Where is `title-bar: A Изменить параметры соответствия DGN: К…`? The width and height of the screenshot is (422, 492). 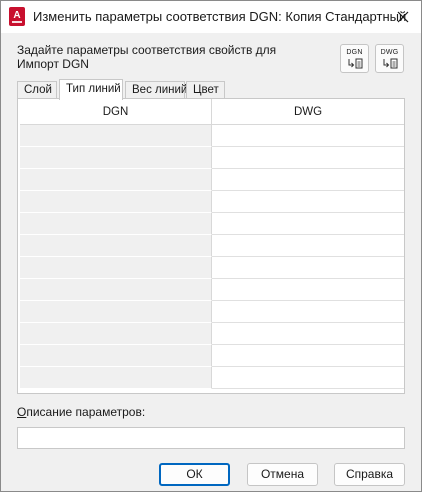
title-bar: A Изменить параметры соответствия DGN: К… is located at coordinates (211, 17).